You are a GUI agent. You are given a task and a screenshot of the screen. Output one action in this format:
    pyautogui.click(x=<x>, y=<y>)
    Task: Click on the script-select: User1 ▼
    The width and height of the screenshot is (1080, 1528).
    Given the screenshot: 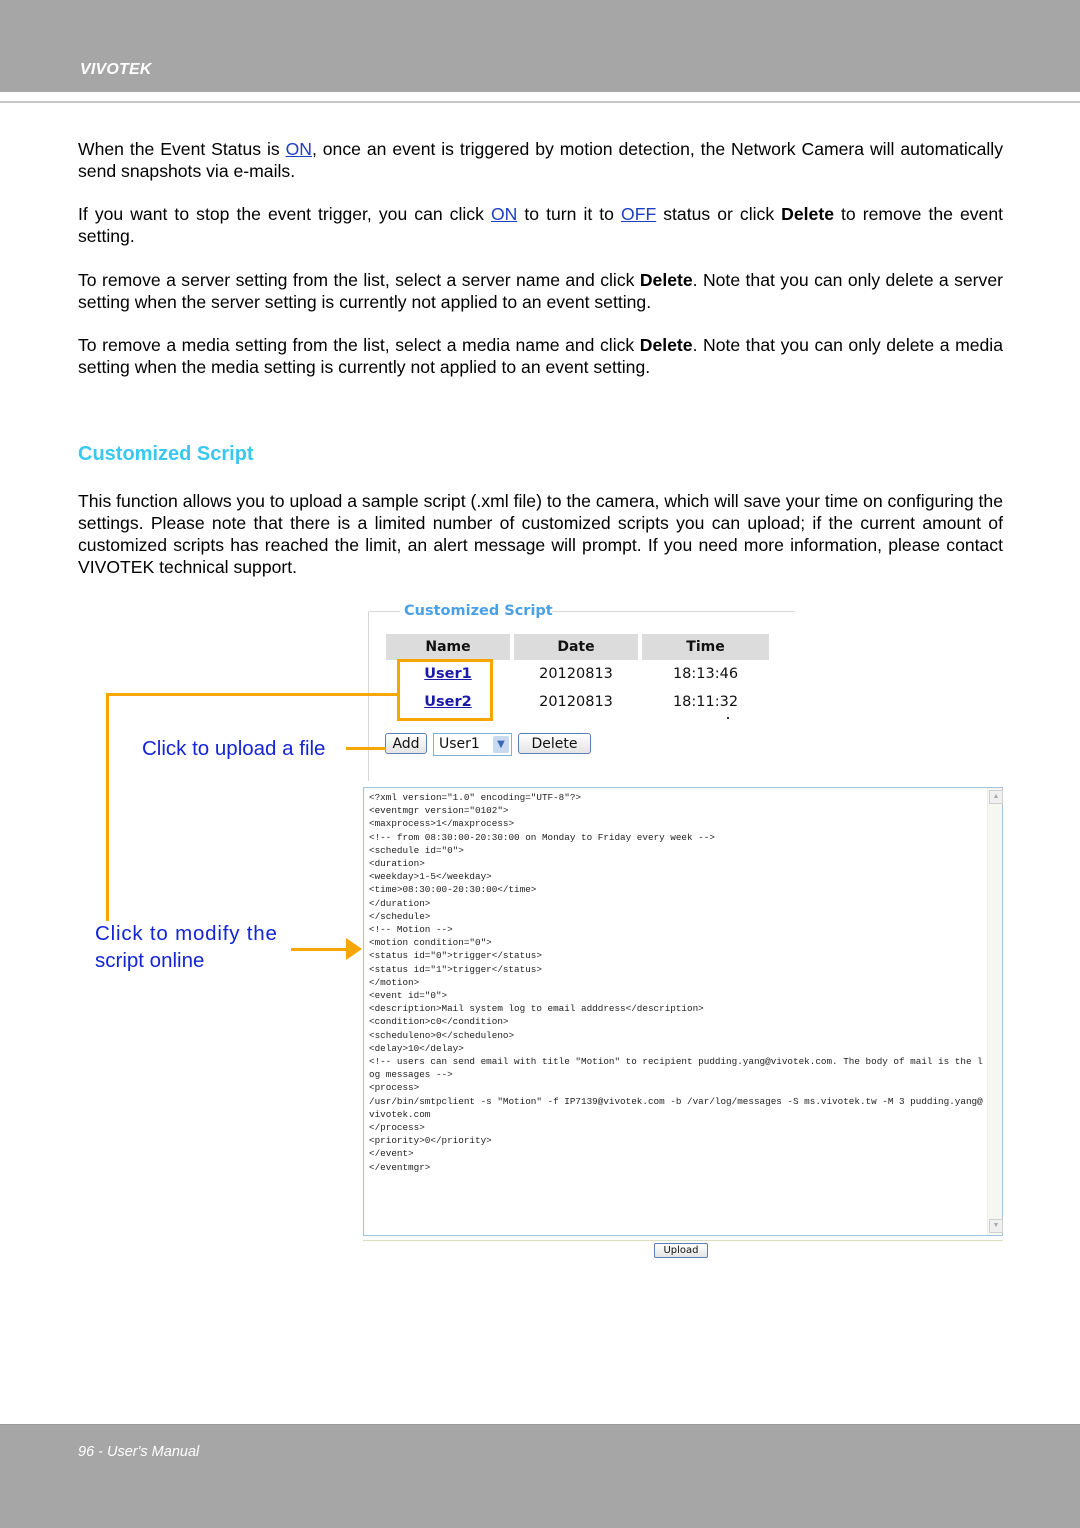 What is the action you would take?
    pyautogui.click(x=472, y=744)
    